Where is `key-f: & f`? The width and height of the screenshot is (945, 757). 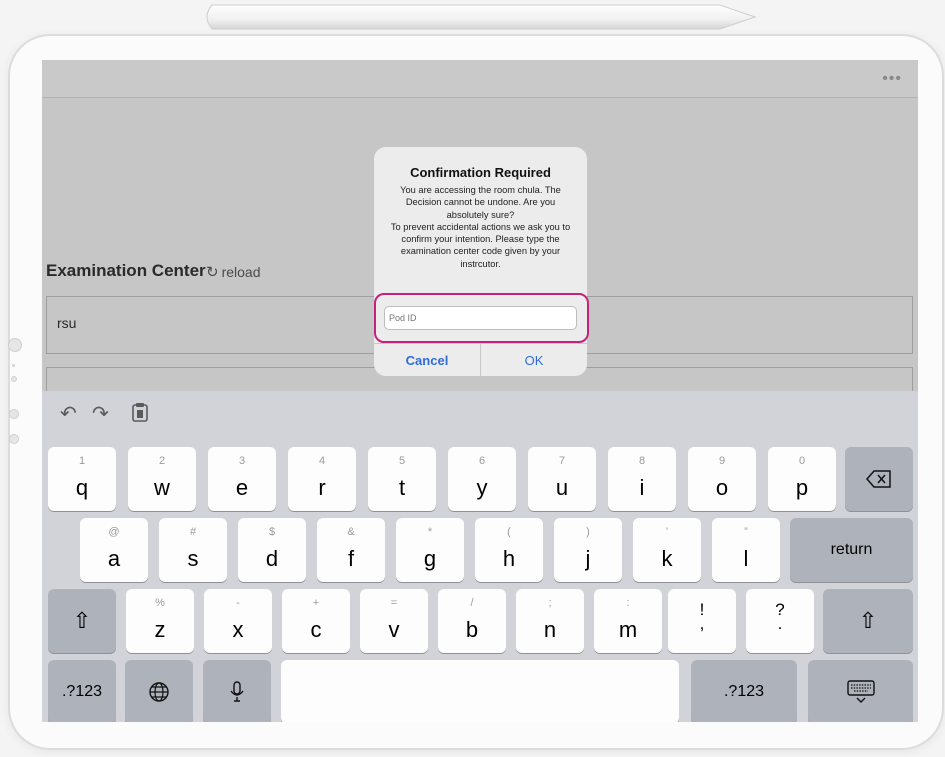 key-f: & f is located at coordinates (351, 550).